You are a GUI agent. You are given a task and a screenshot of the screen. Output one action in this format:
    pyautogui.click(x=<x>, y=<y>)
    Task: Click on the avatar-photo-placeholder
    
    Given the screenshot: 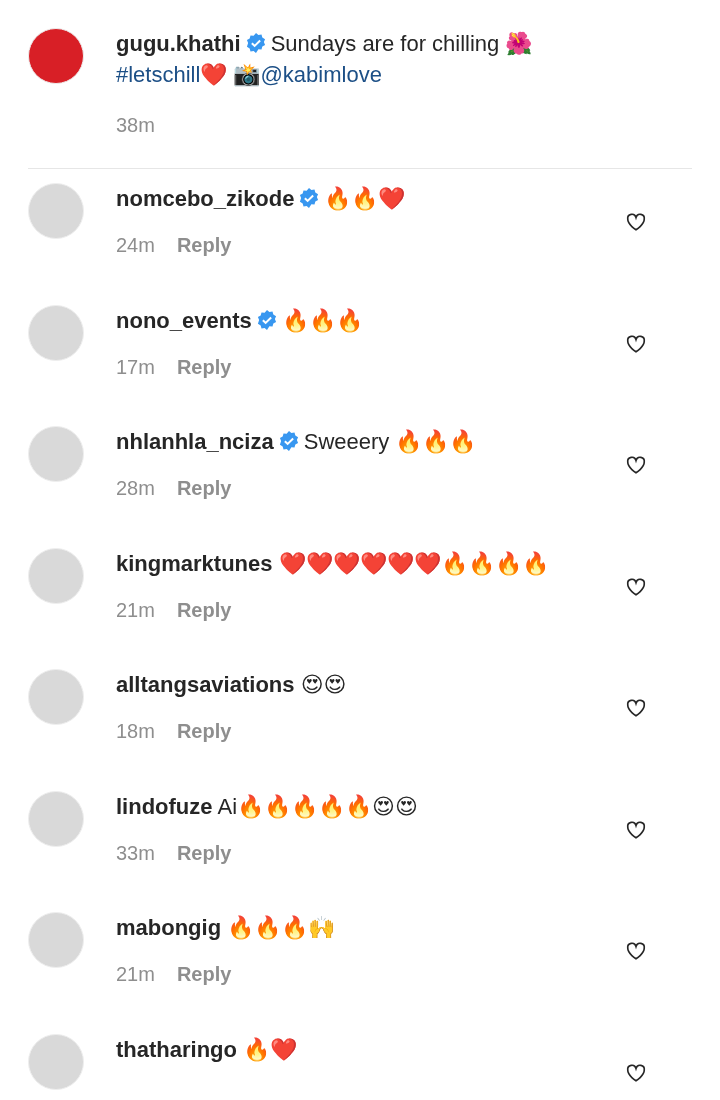 What is the action you would take?
    pyautogui.click(x=56, y=56)
    